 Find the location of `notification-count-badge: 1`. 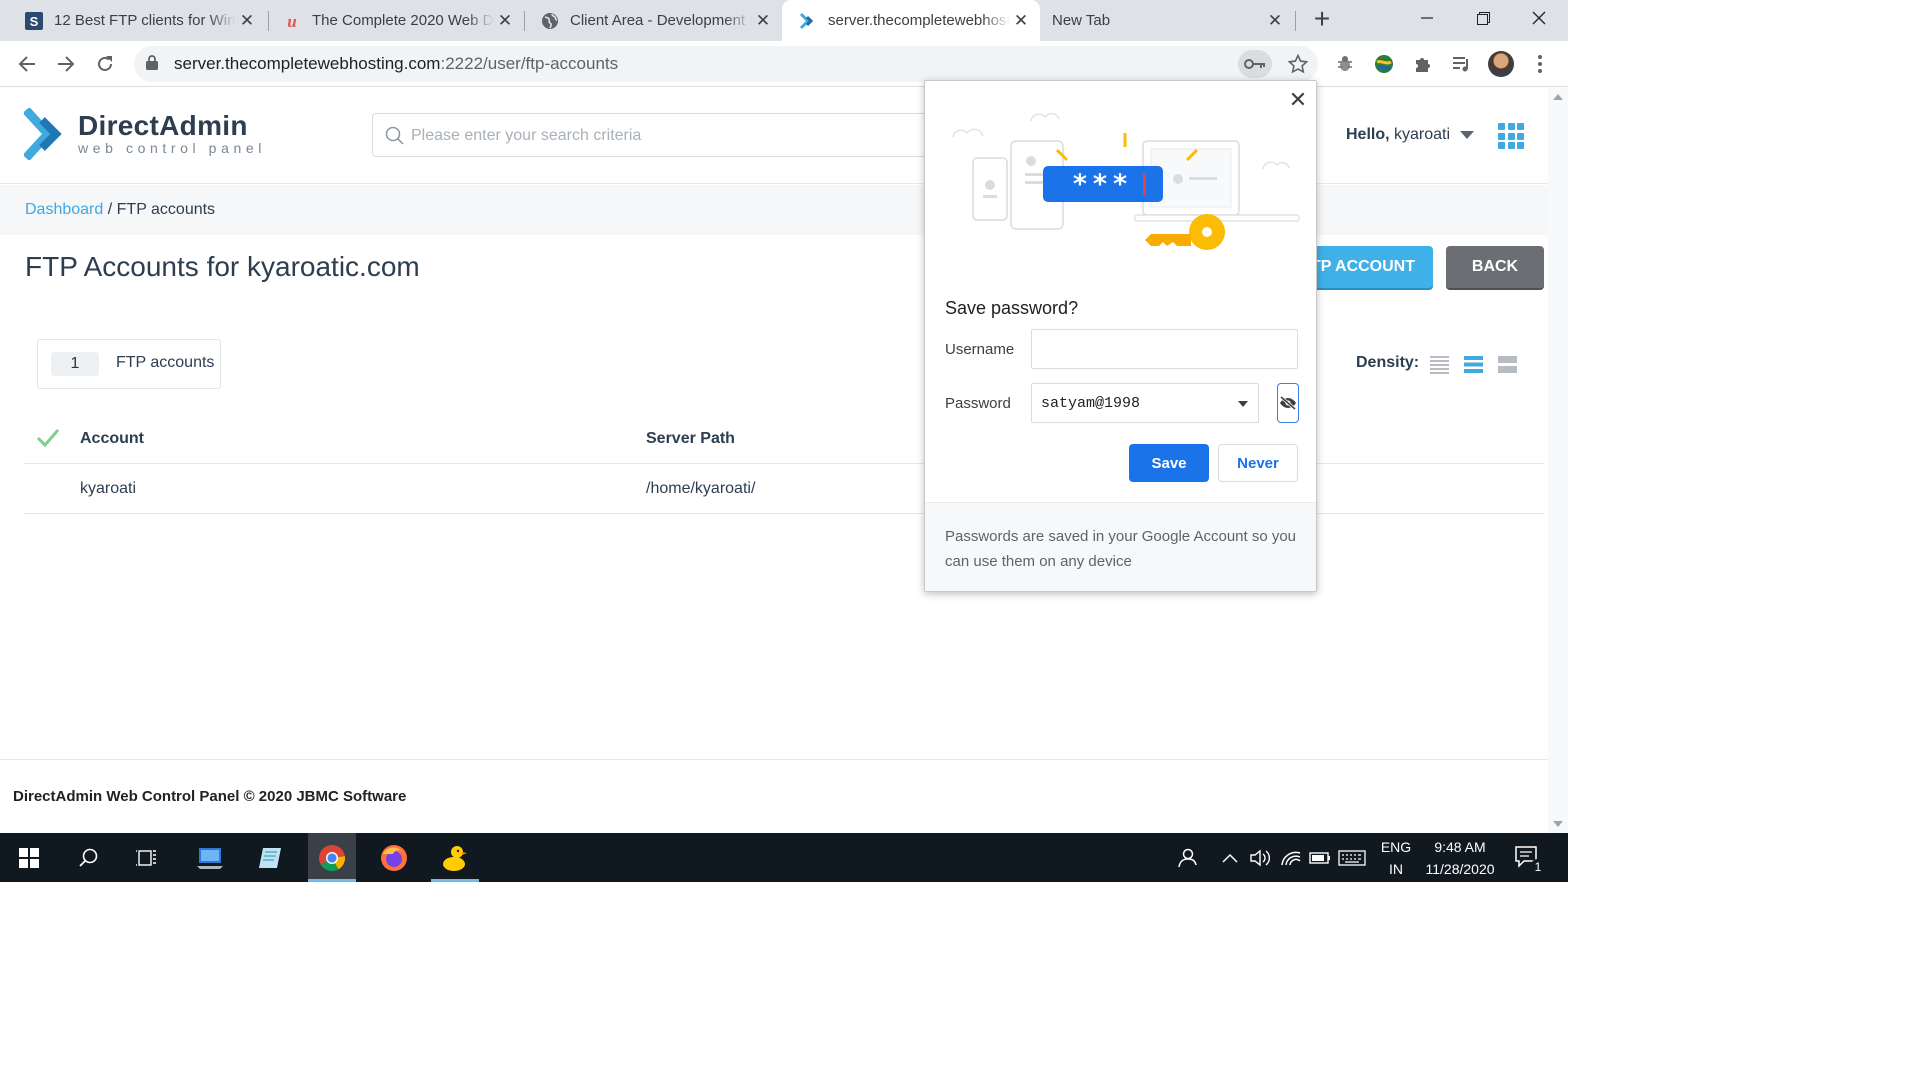

notification-count-badge: 1 is located at coordinates (1538, 867).